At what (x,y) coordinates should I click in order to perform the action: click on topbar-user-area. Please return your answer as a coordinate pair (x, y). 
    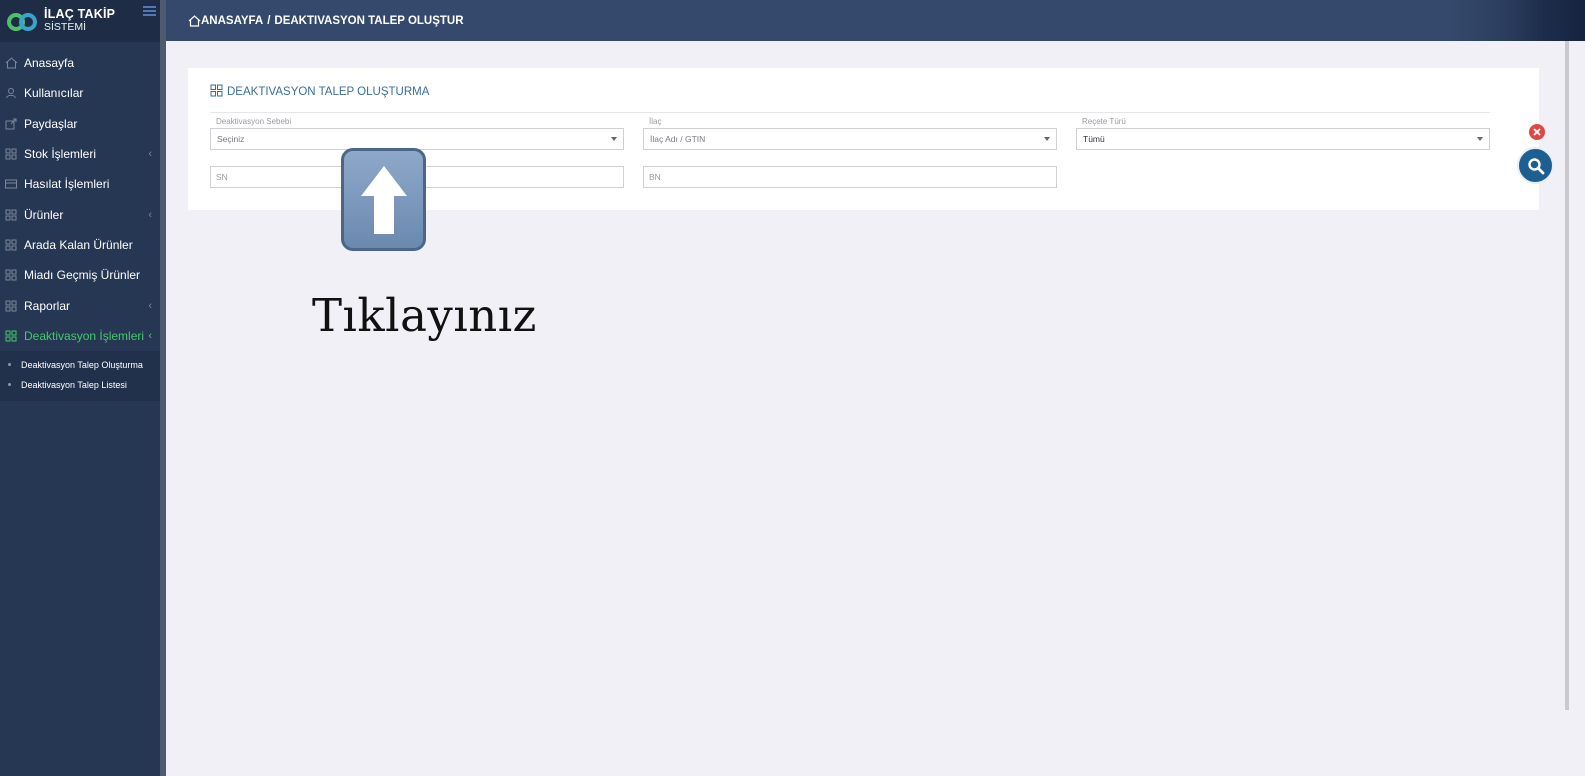
    Looking at the image, I should click on (1517, 20).